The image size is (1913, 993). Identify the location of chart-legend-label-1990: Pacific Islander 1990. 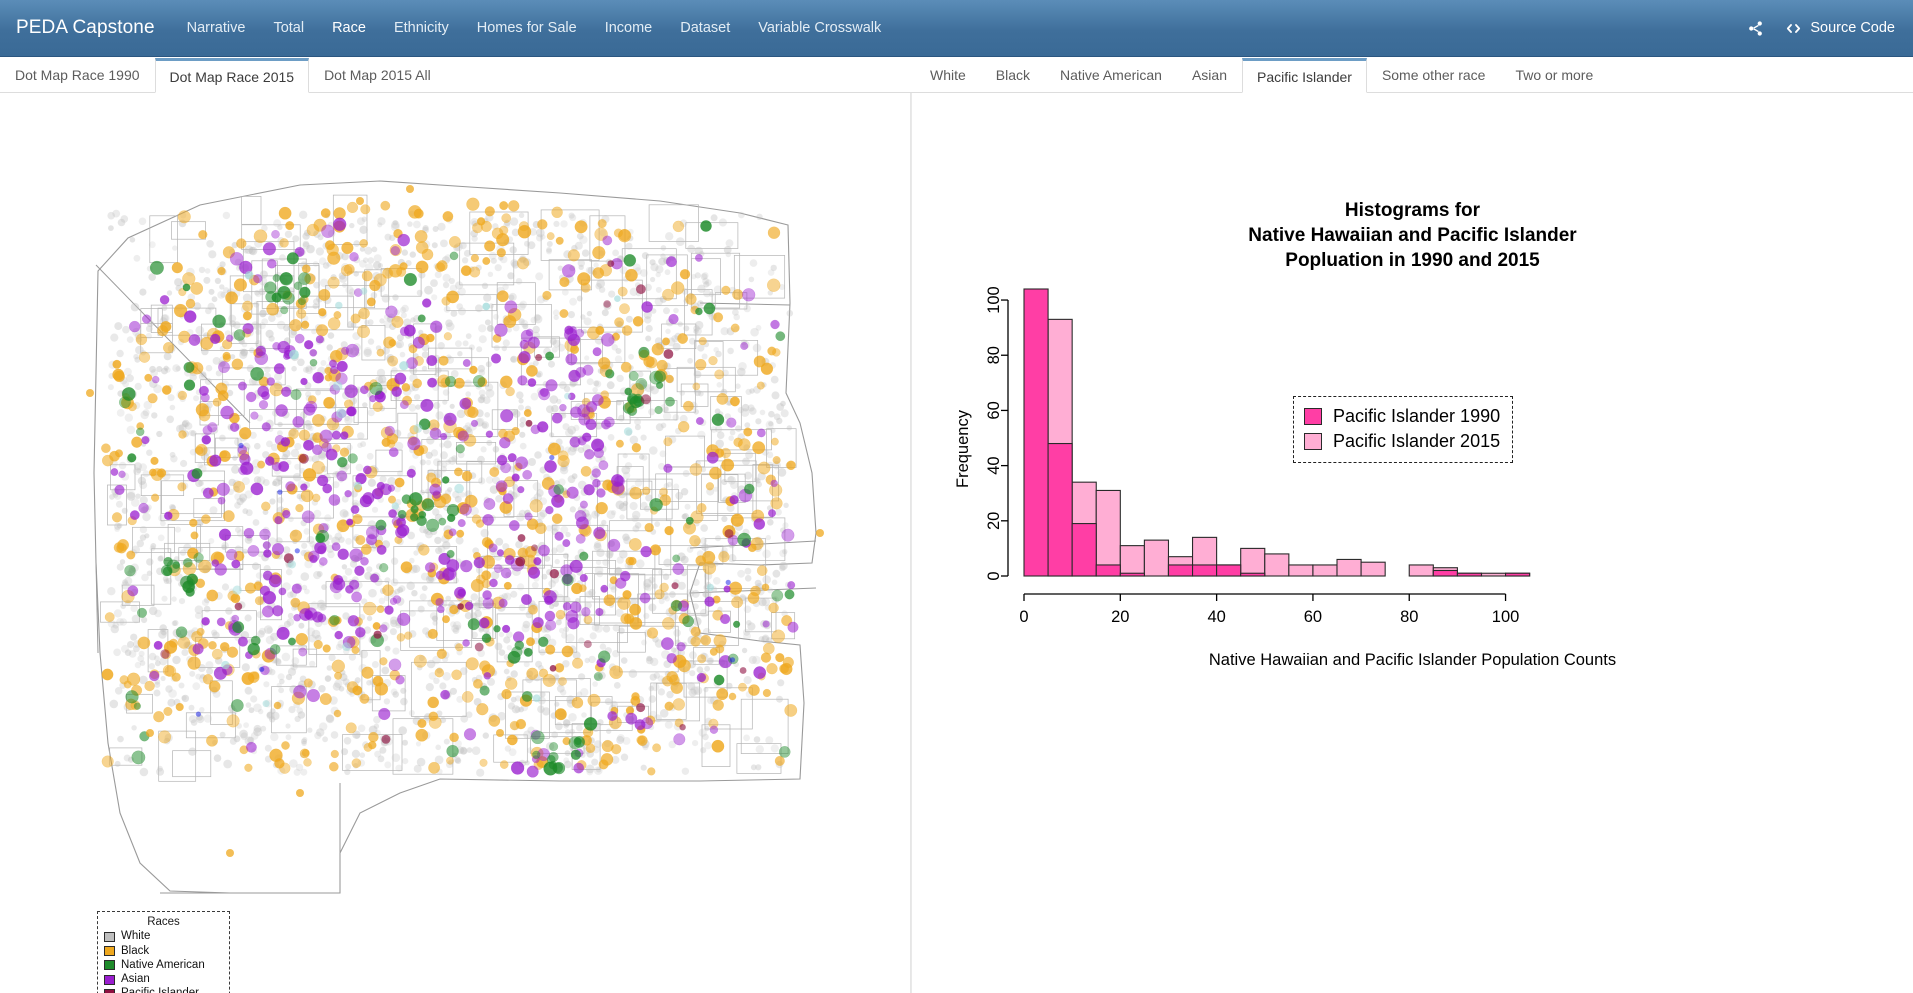
(1417, 416).